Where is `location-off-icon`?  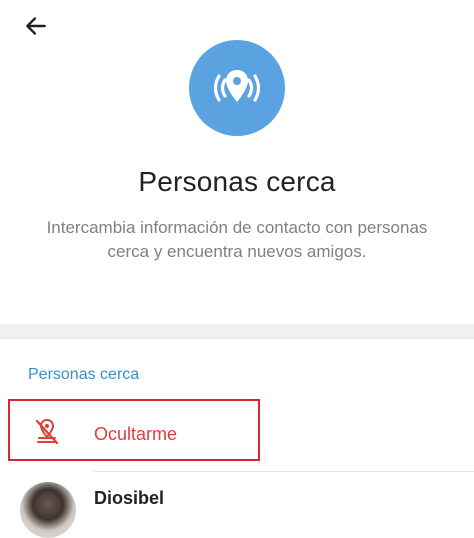
location-off-icon is located at coordinates (47, 431).